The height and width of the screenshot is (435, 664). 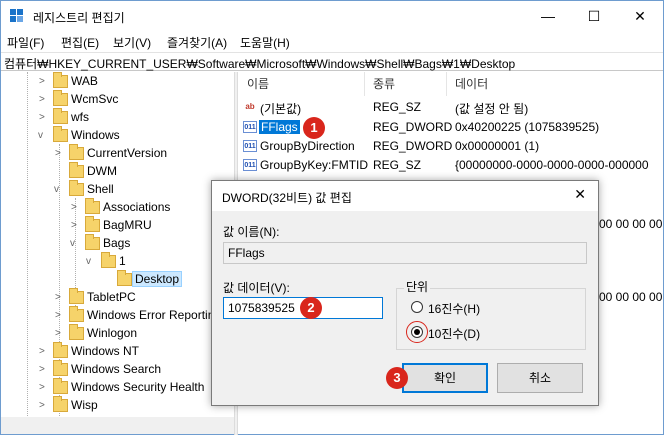 What do you see at coordinates (117, 297) in the screenshot?
I see `tree-item-tabletpc: > TabletPC` at bounding box center [117, 297].